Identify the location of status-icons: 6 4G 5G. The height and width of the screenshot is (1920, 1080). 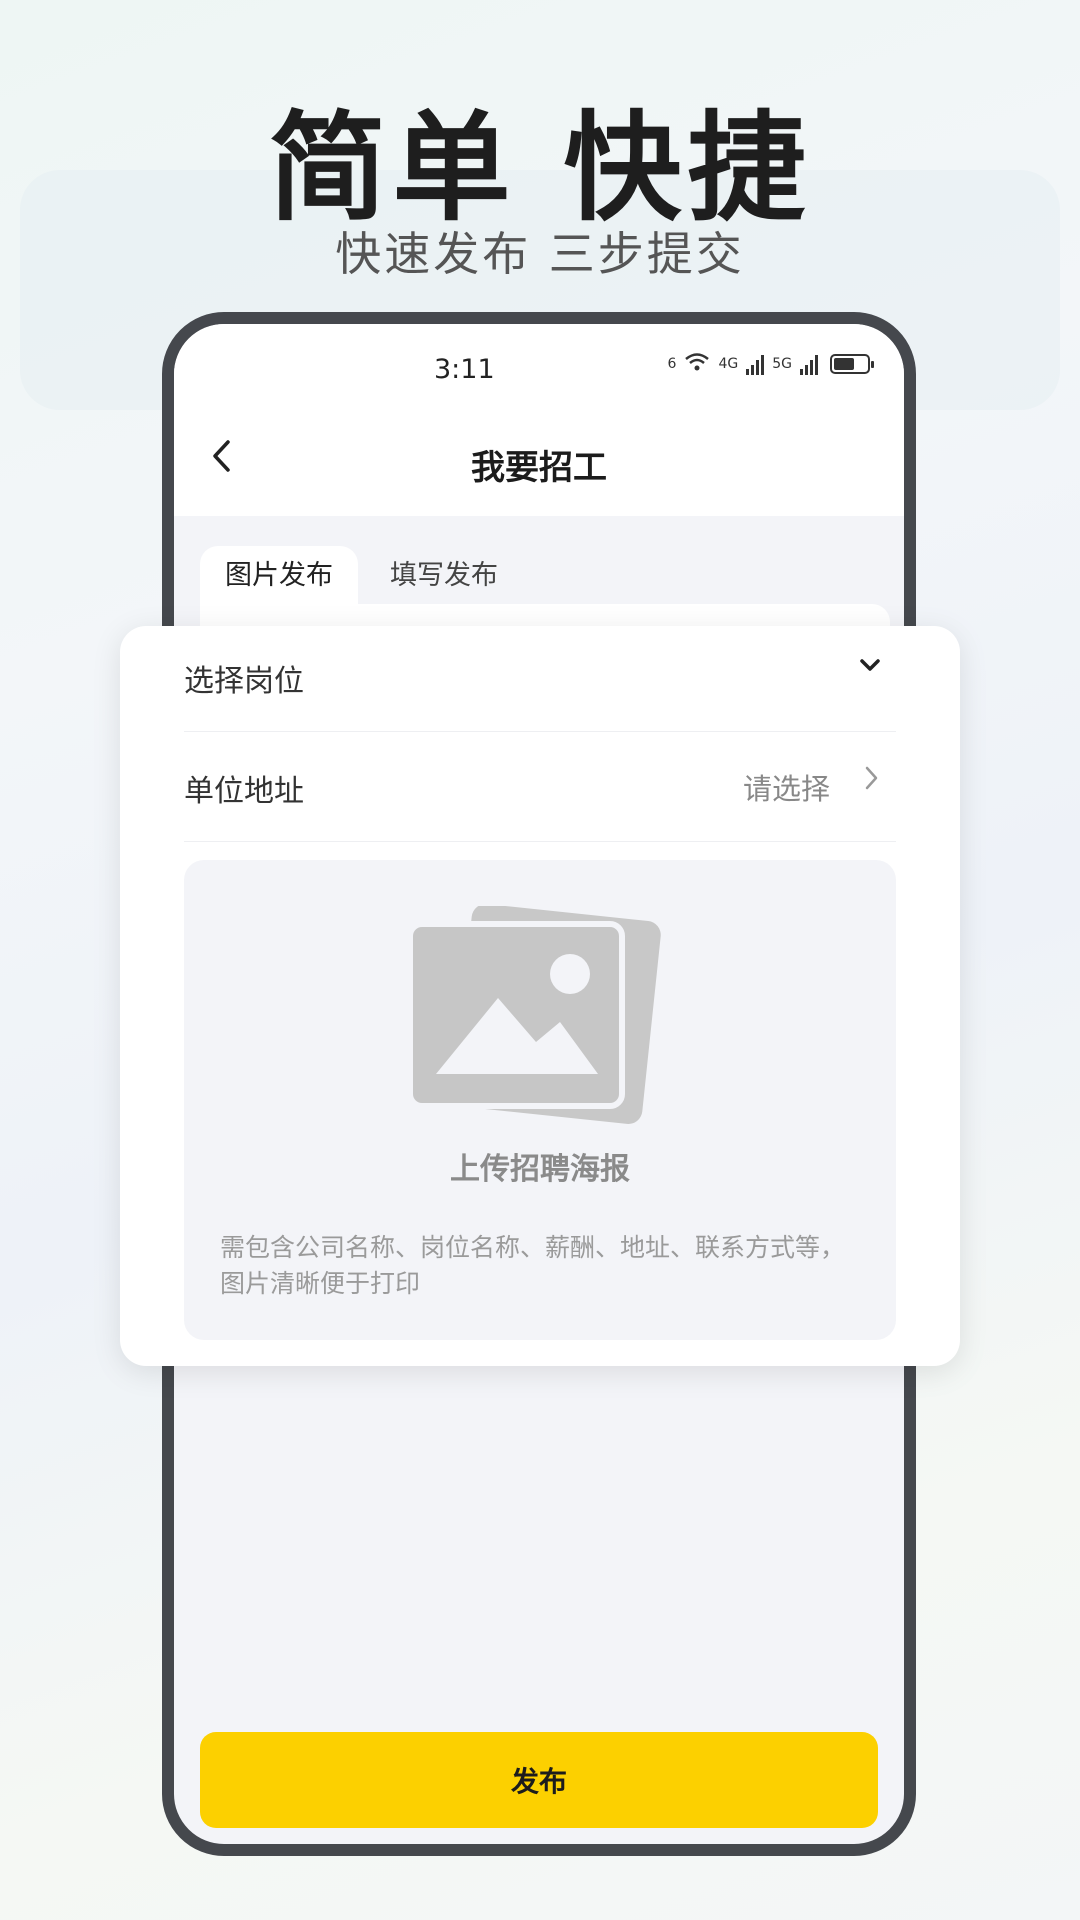
(770, 364).